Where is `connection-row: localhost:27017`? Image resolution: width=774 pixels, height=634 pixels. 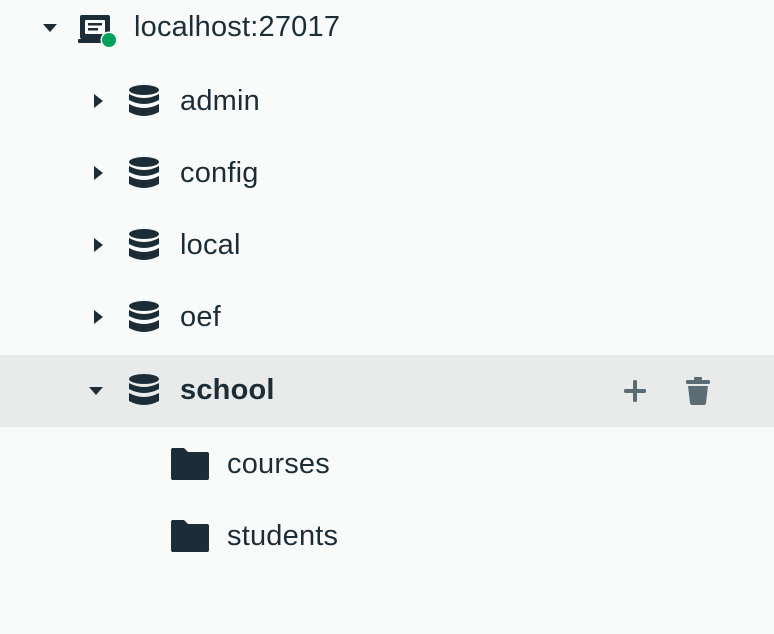
connection-row: localhost:27017 is located at coordinates (387, 28).